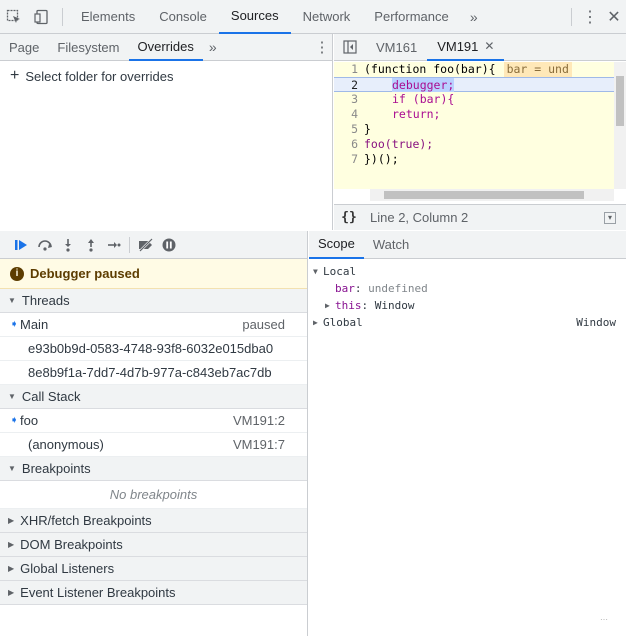  What do you see at coordinates (610, 217) in the screenshot?
I see `coverage-icon: ▾` at bounding box center [610, 217].